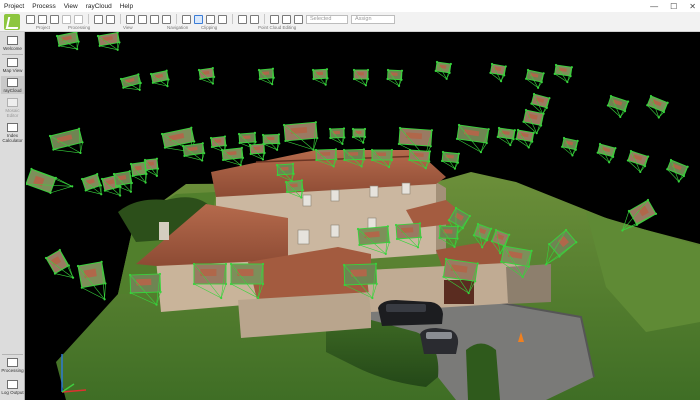 The image size is (700, 400). I want to click on edit-project-icon, so click(66, 19).